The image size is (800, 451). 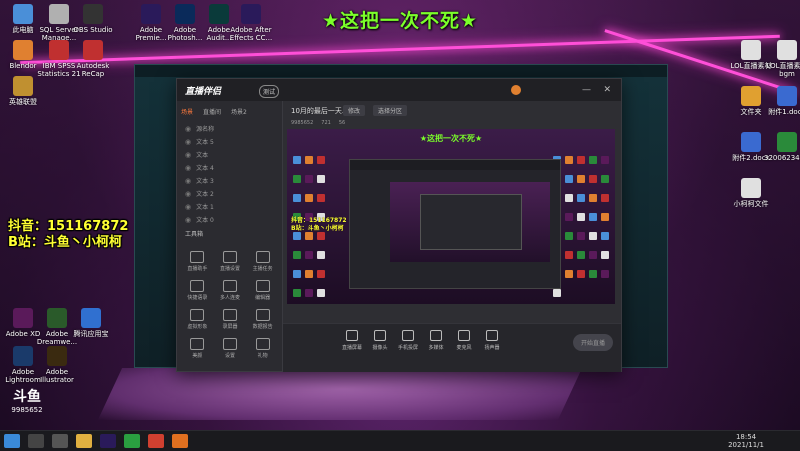 I want to click on source-label: 文本 2, so click(x=205, y=194).